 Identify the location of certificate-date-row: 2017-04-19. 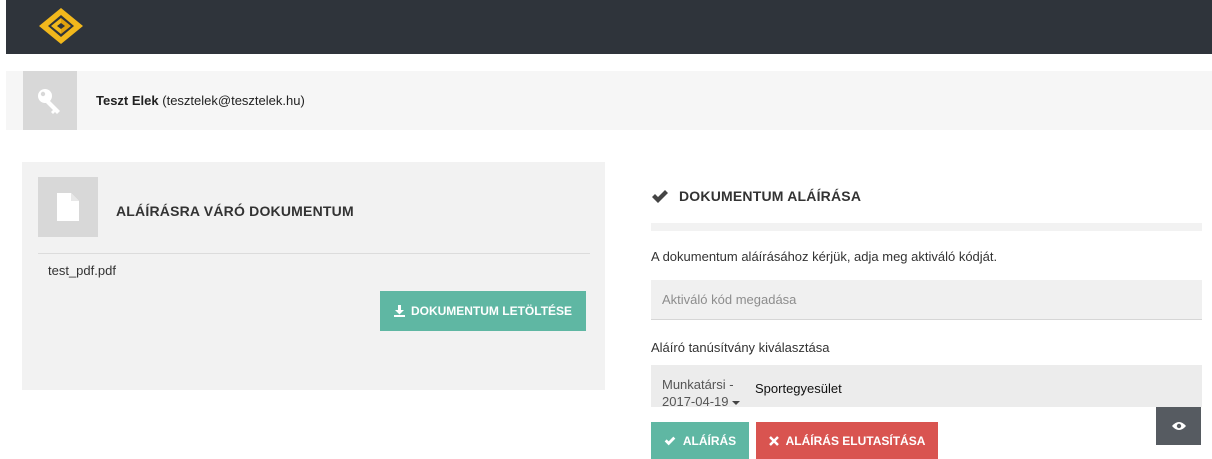
(701, 400).